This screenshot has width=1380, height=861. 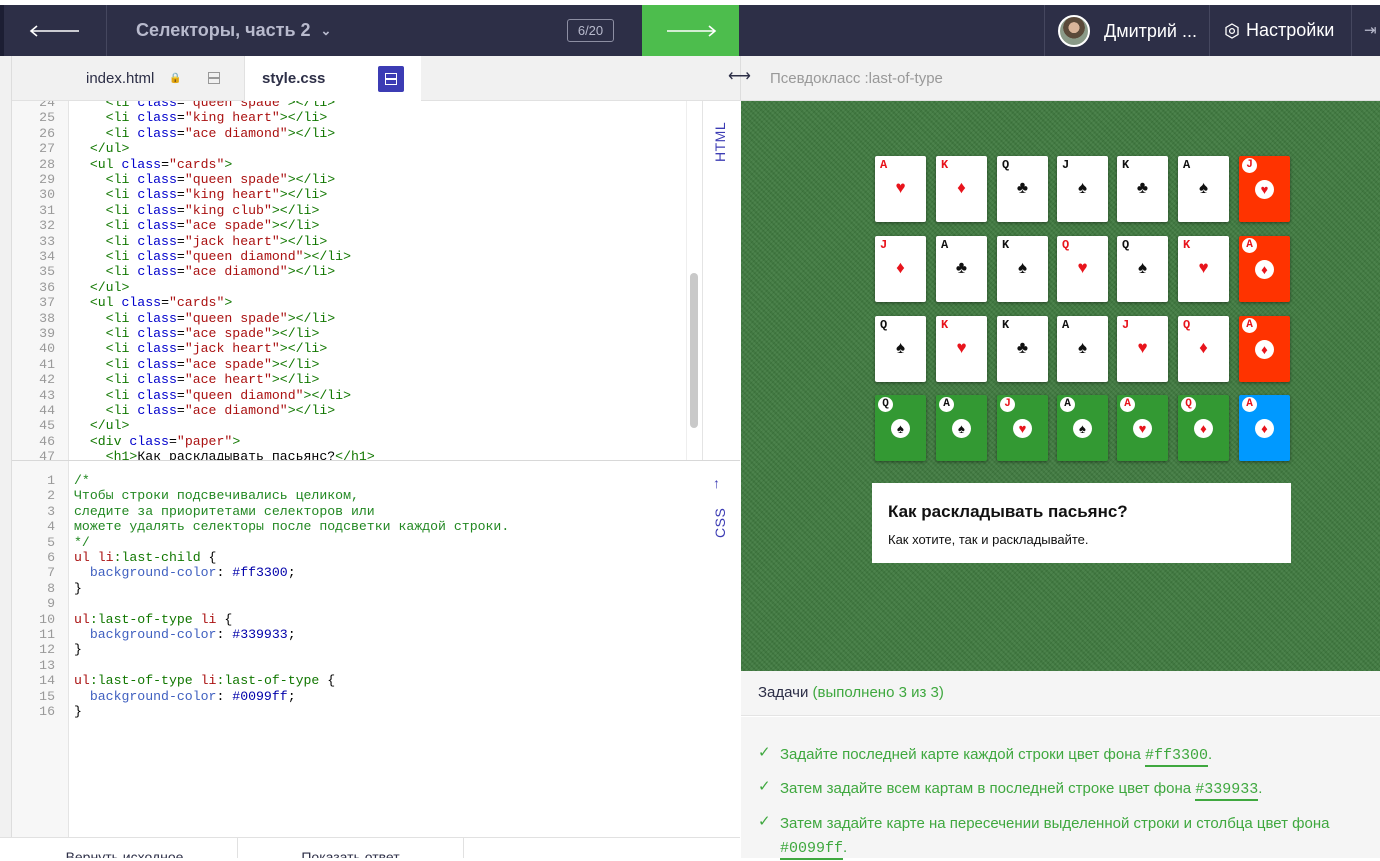 What do you see at coordinates (47, 195) in the screenshot?
I see `line-number: 30` at bounding box center [47, 195].